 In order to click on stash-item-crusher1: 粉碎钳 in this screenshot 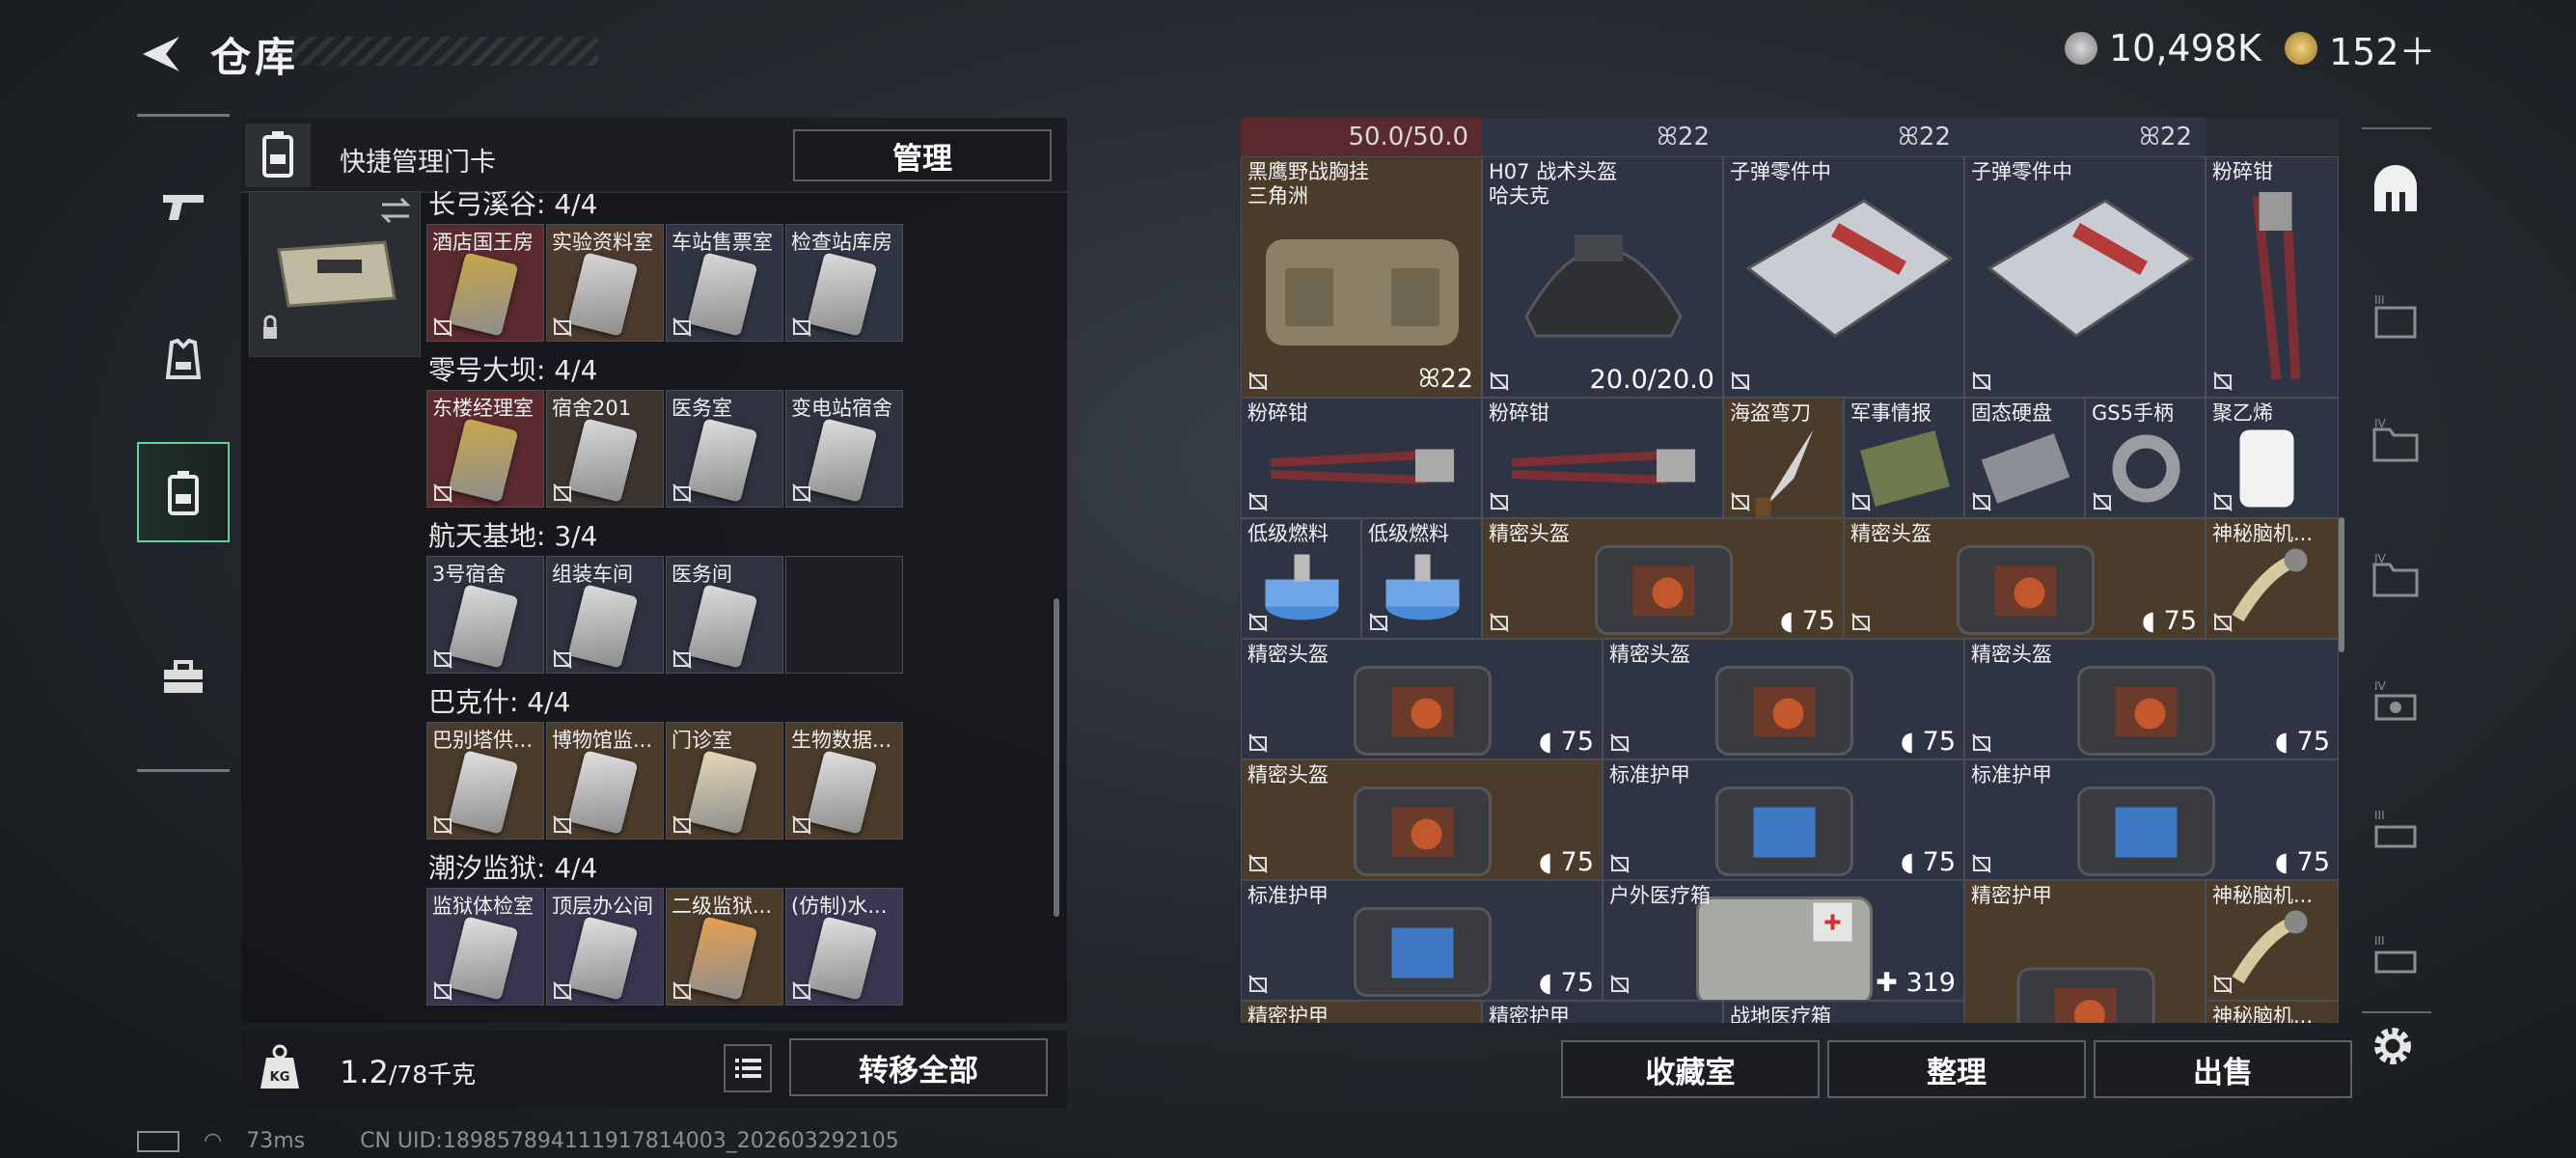, I will do `click(1362, 458)`.